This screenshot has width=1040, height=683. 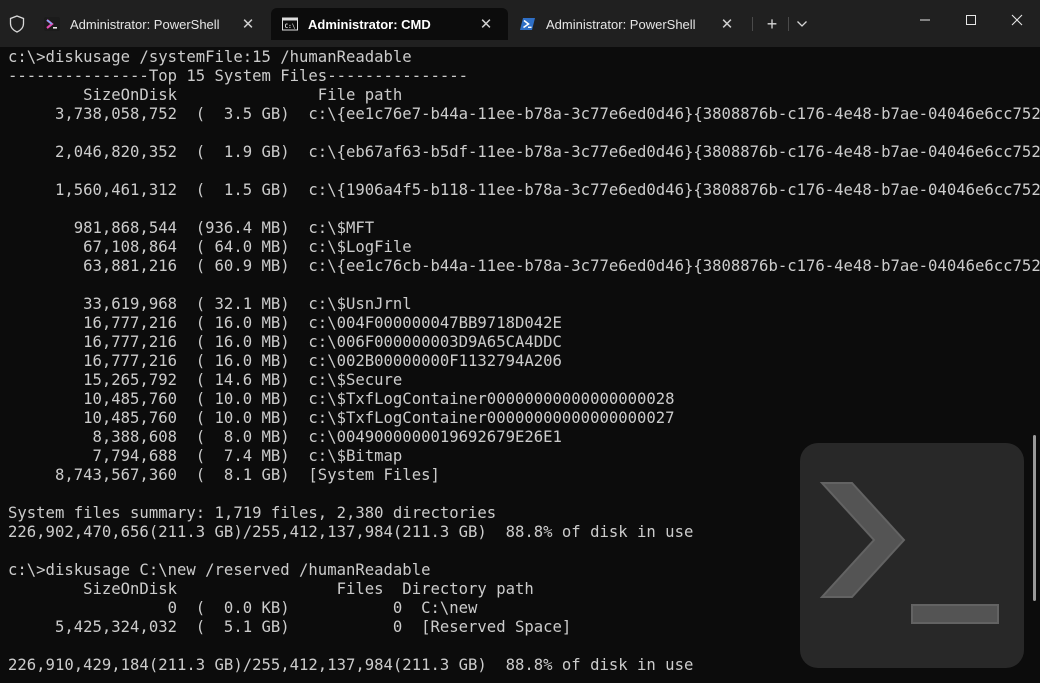 I want to click on svg-text: C:\, so click(x=290, y=26).